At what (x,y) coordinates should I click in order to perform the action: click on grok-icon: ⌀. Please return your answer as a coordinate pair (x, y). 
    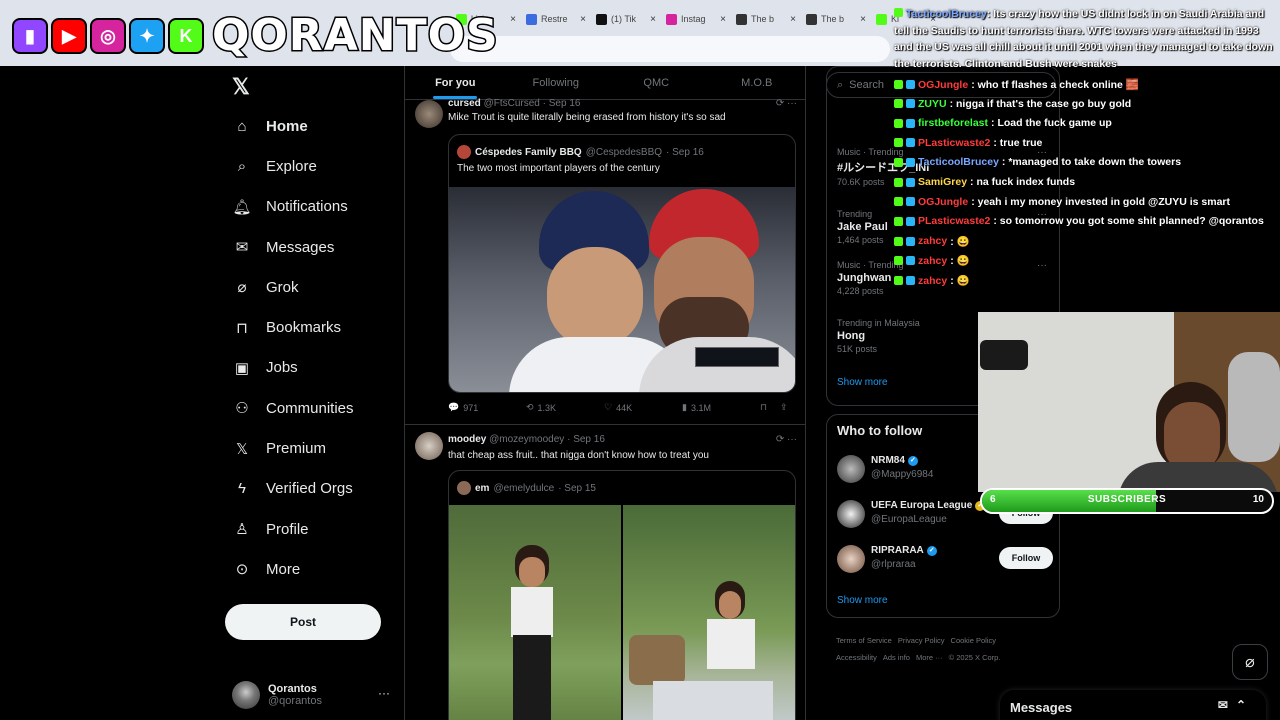
    Looking at the image, I should click on (242, 288).